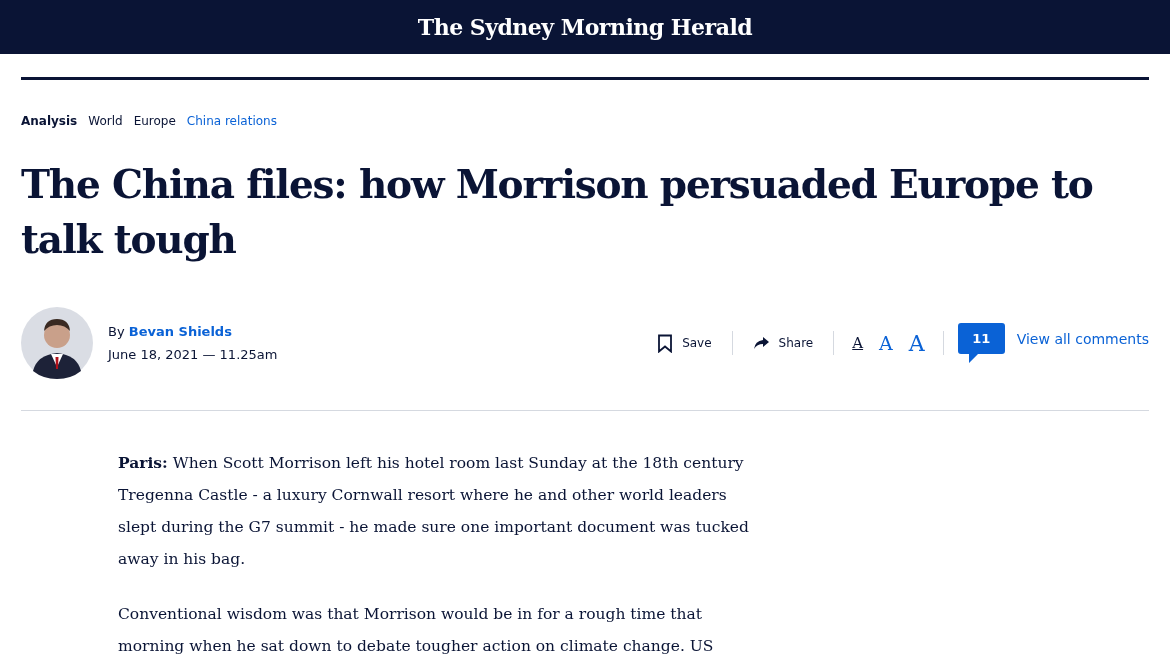 This screenshot has width=1170, height=659. I want to click on share-arrow-icon, so click(761, 343).